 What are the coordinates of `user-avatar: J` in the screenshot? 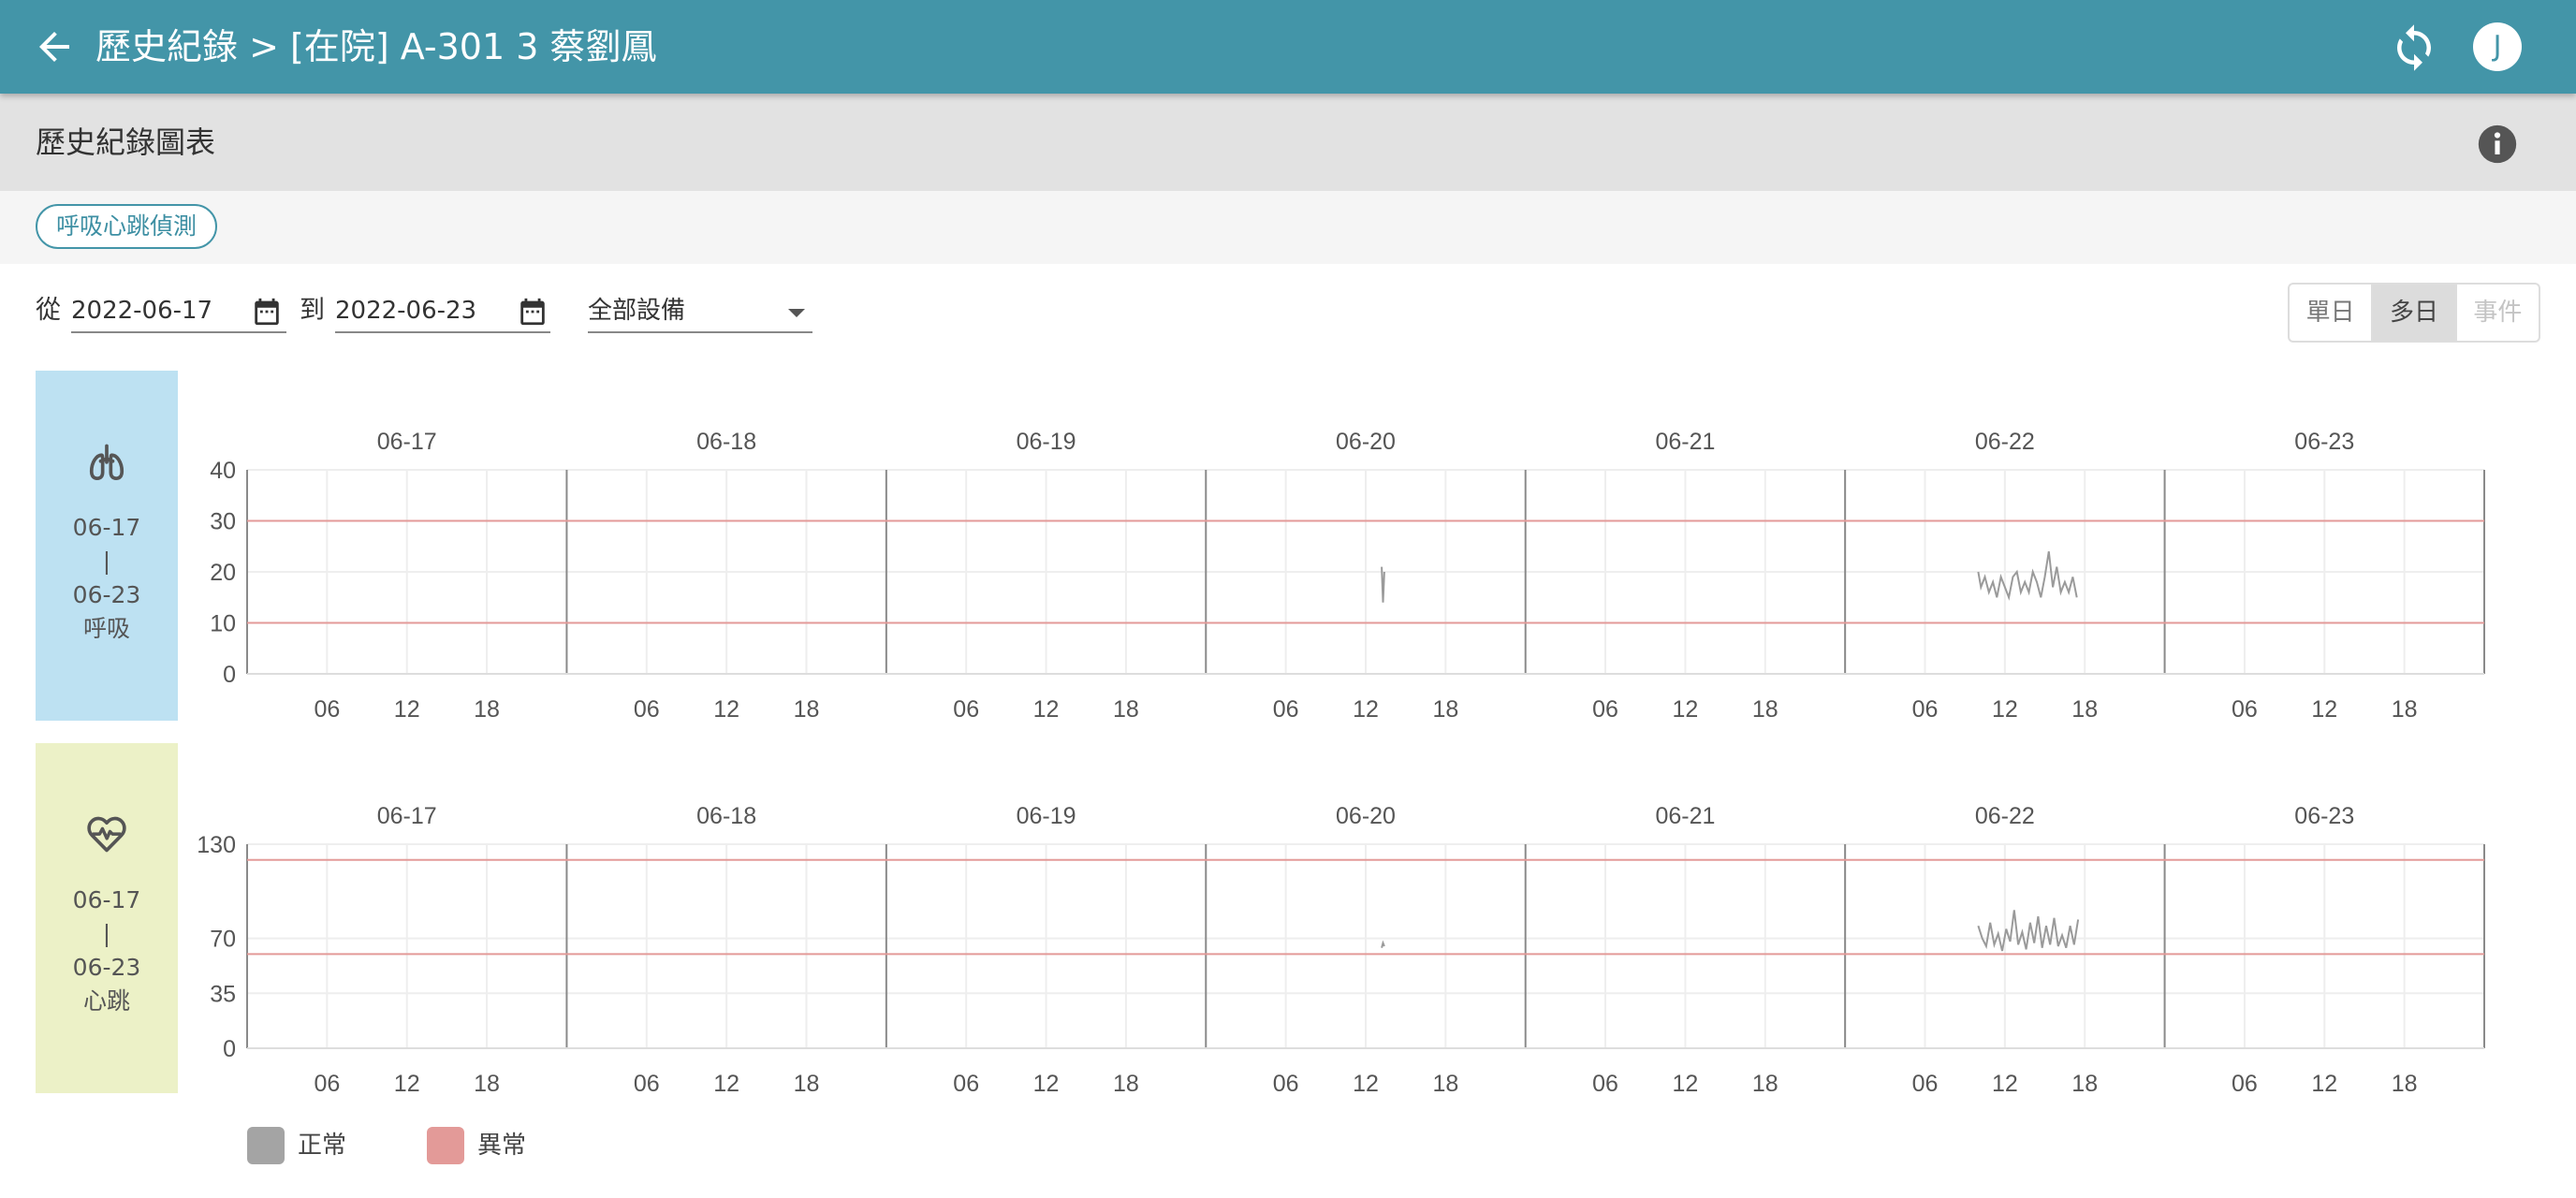 It's located at (2497, 46).